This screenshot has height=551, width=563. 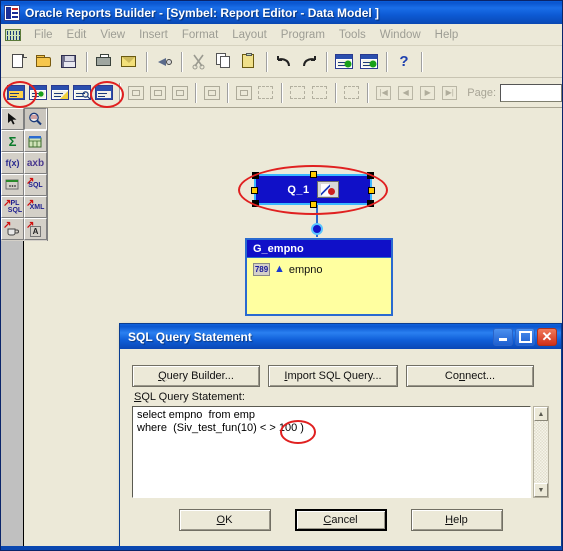 I want to click on paper-layout-view-icon, so click(x=59, y=93).